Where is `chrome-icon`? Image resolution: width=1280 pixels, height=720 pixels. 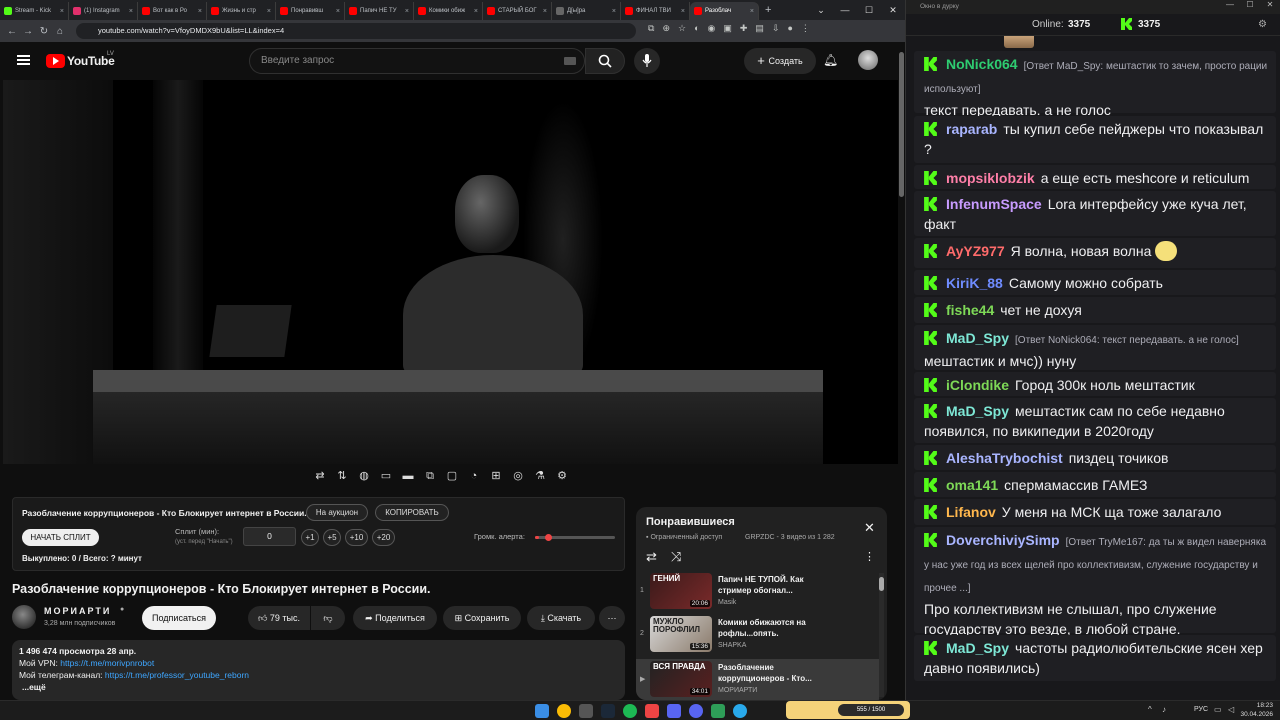
chrome-icon is located at coordinates (564, 711).